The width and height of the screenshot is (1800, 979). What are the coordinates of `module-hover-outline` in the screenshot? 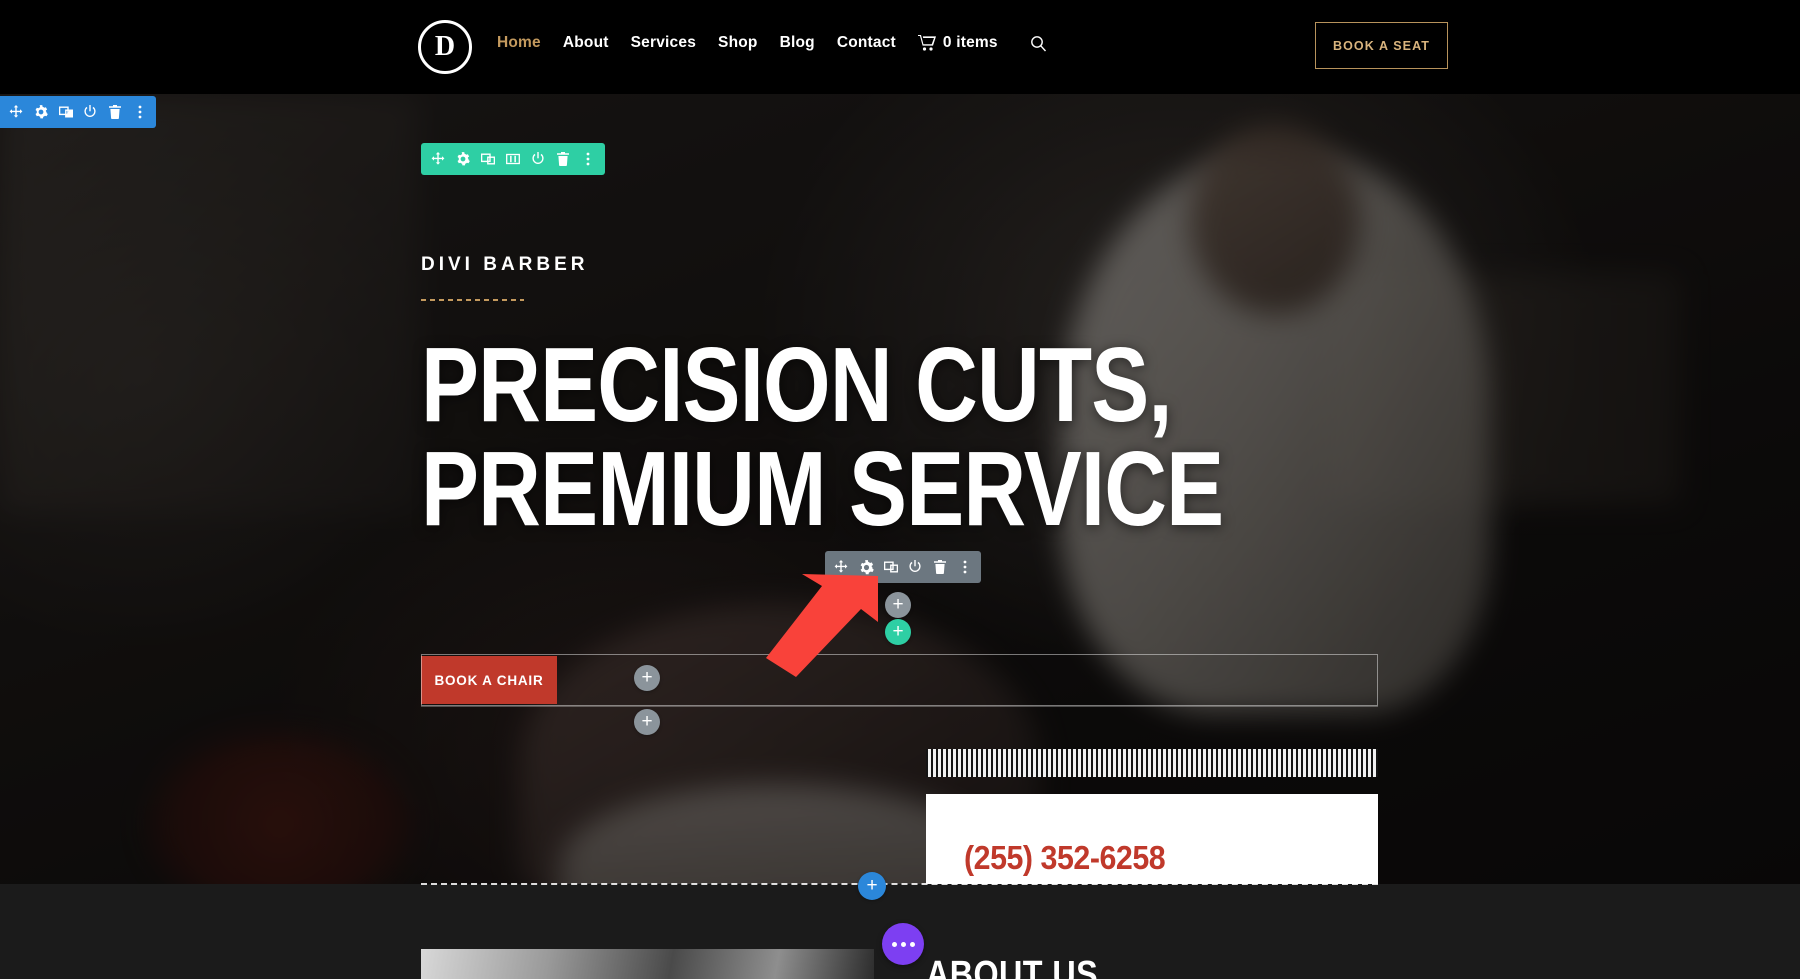 It's located at (899, 680).